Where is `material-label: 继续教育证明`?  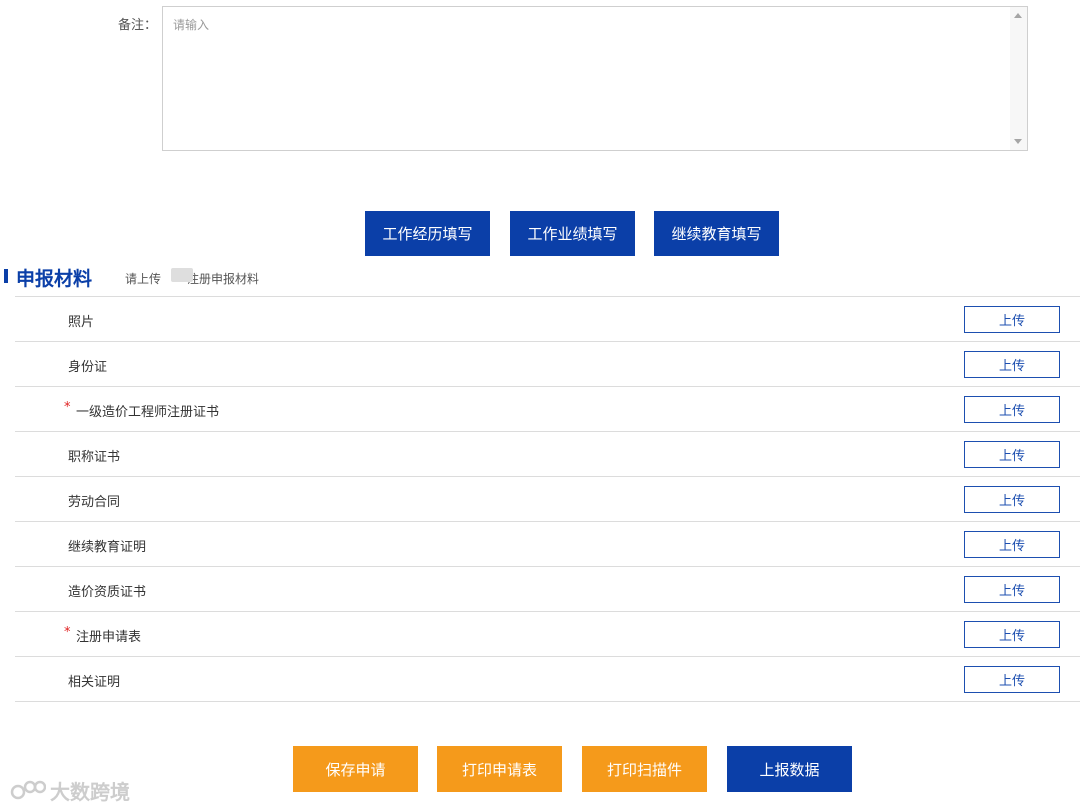 material-label: 继续教育证明 is located at coordinates (107, 547).